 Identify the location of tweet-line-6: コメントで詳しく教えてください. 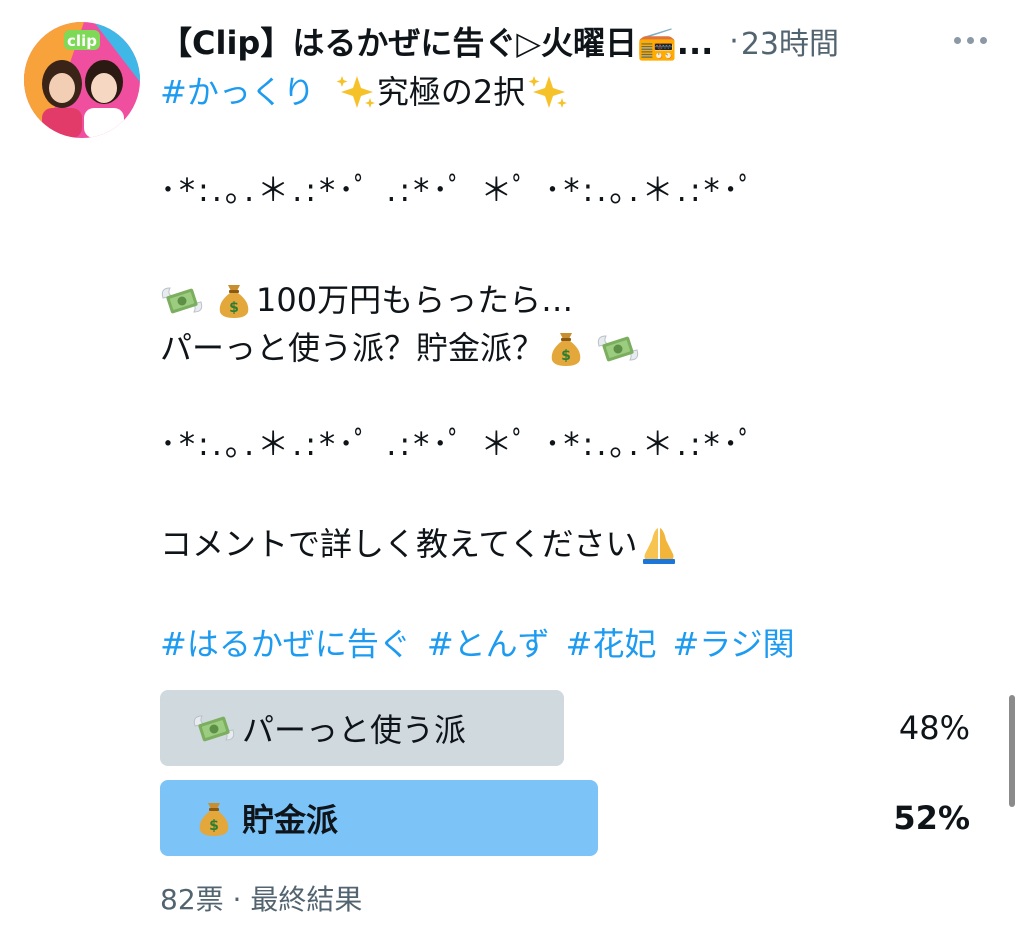
(420, 544).